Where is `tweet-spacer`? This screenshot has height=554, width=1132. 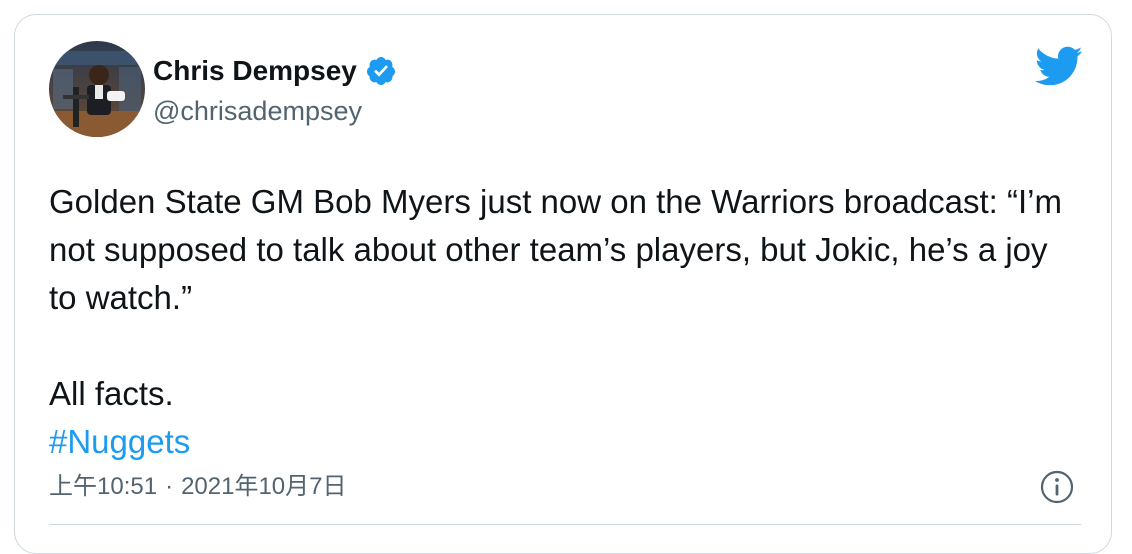 tweet-spacer is located at coordinates (564, 346).